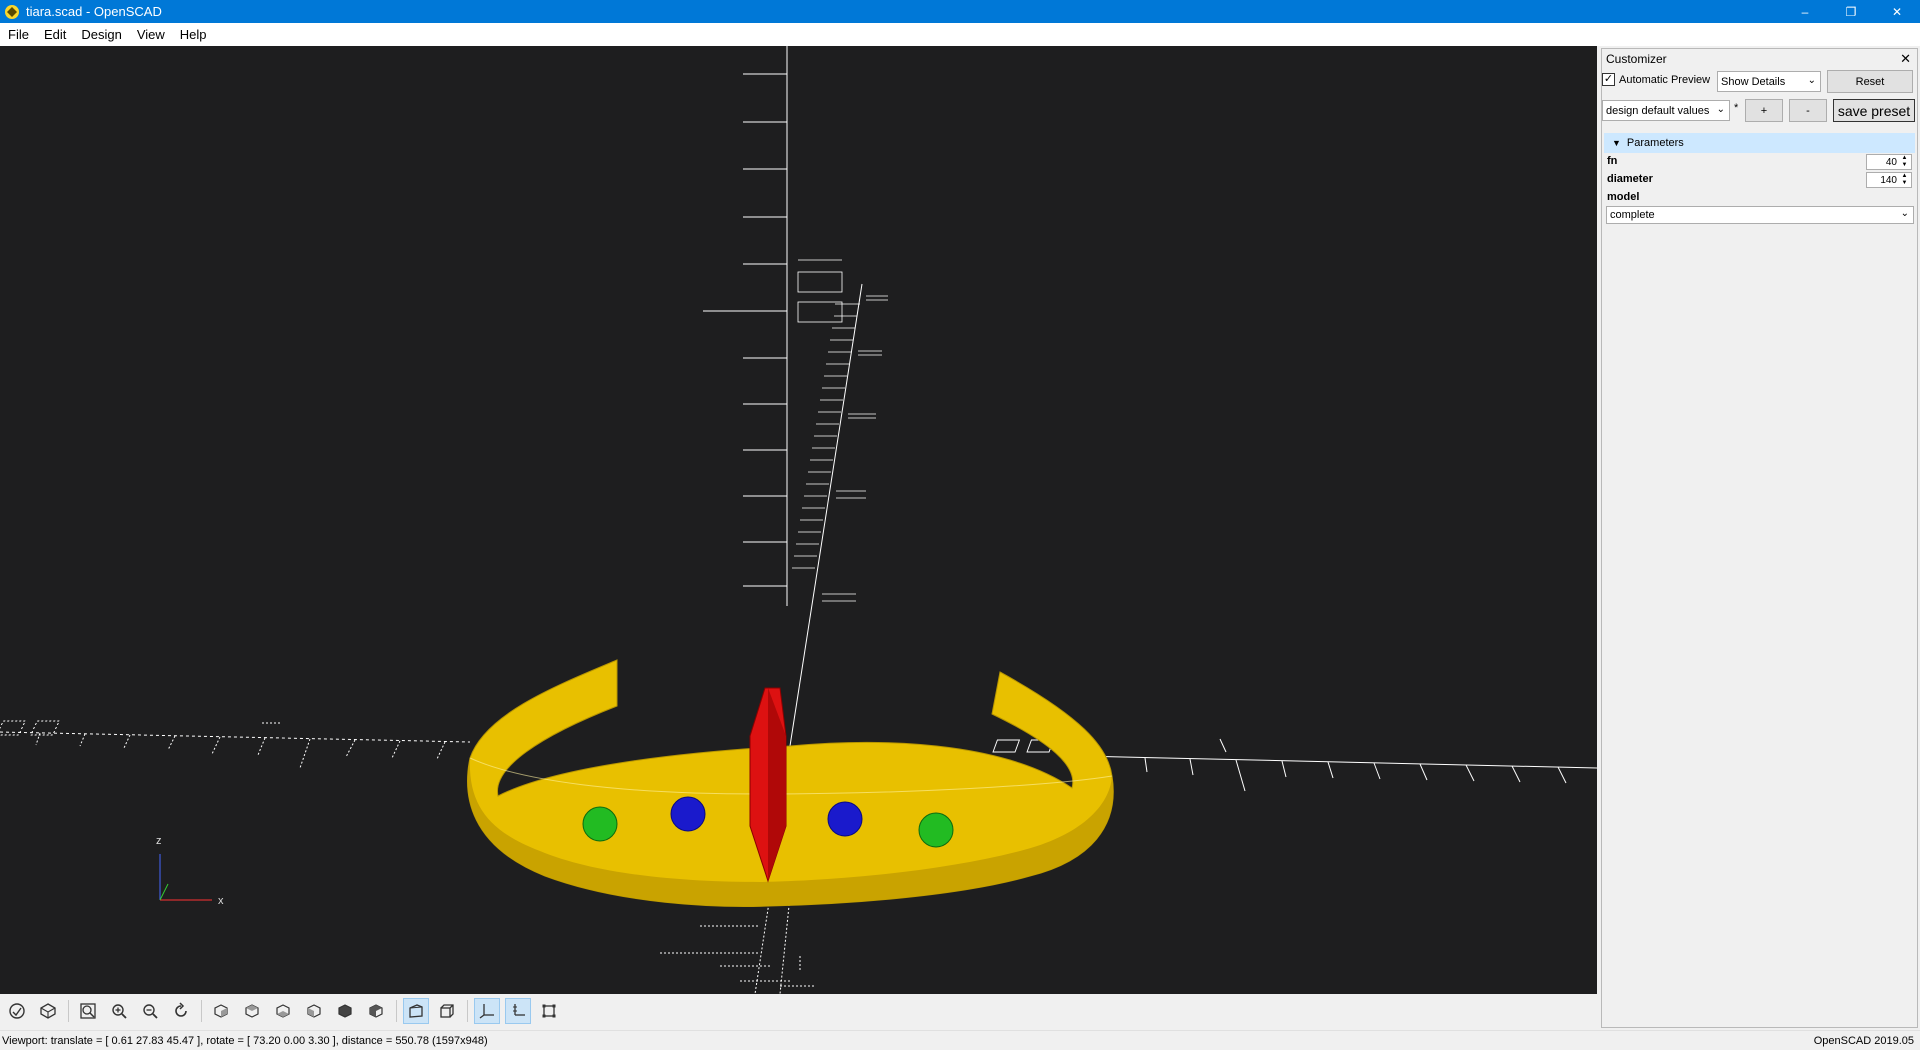 The width and height of the screenshot is (1920, 1050). What do you see at coordinates (447, 1011) in the screenshot?
I see `orthogonal-icon` at bounding box center [447, 1011].